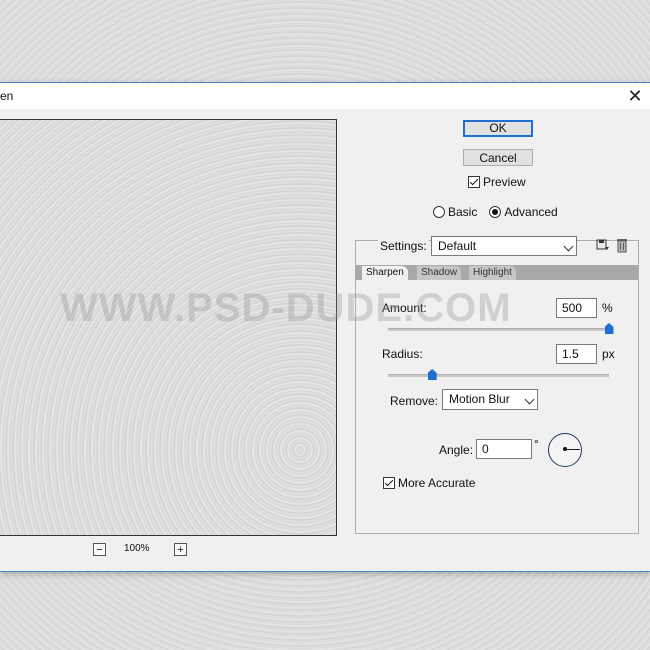  I want to click on tab-strip: Sharpen Shadow Highlight, so click(497, 272).